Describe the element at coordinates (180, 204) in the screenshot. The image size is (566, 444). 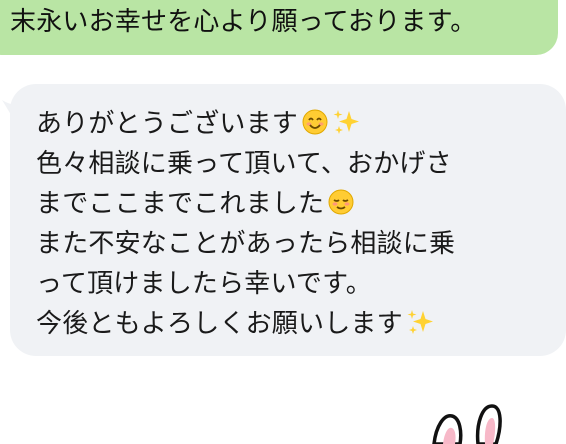
I see `received-line-text: までここまでこれました` at that location.